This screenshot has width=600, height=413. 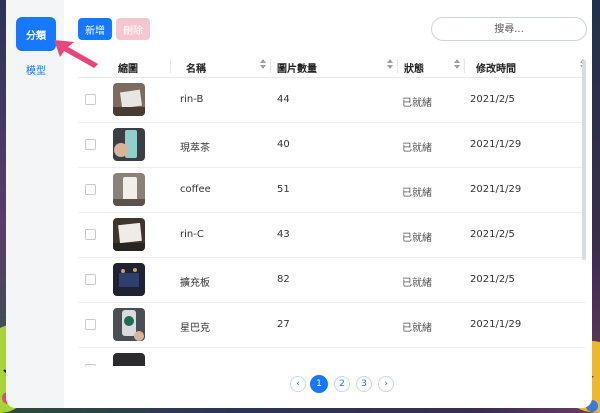 I want to click on row-count: 44, so click(x=283, y=99).